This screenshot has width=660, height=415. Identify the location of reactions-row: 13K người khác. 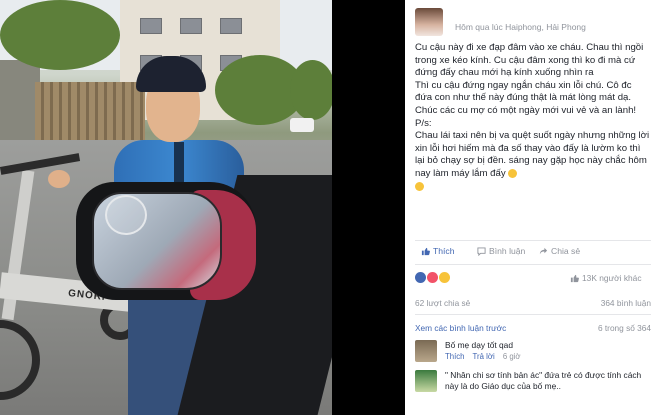
(533, 278).